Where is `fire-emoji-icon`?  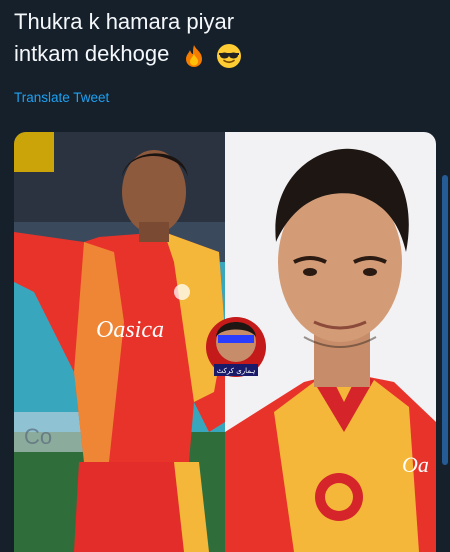 fire-emoji-icon is located at coordinates (194, 56).